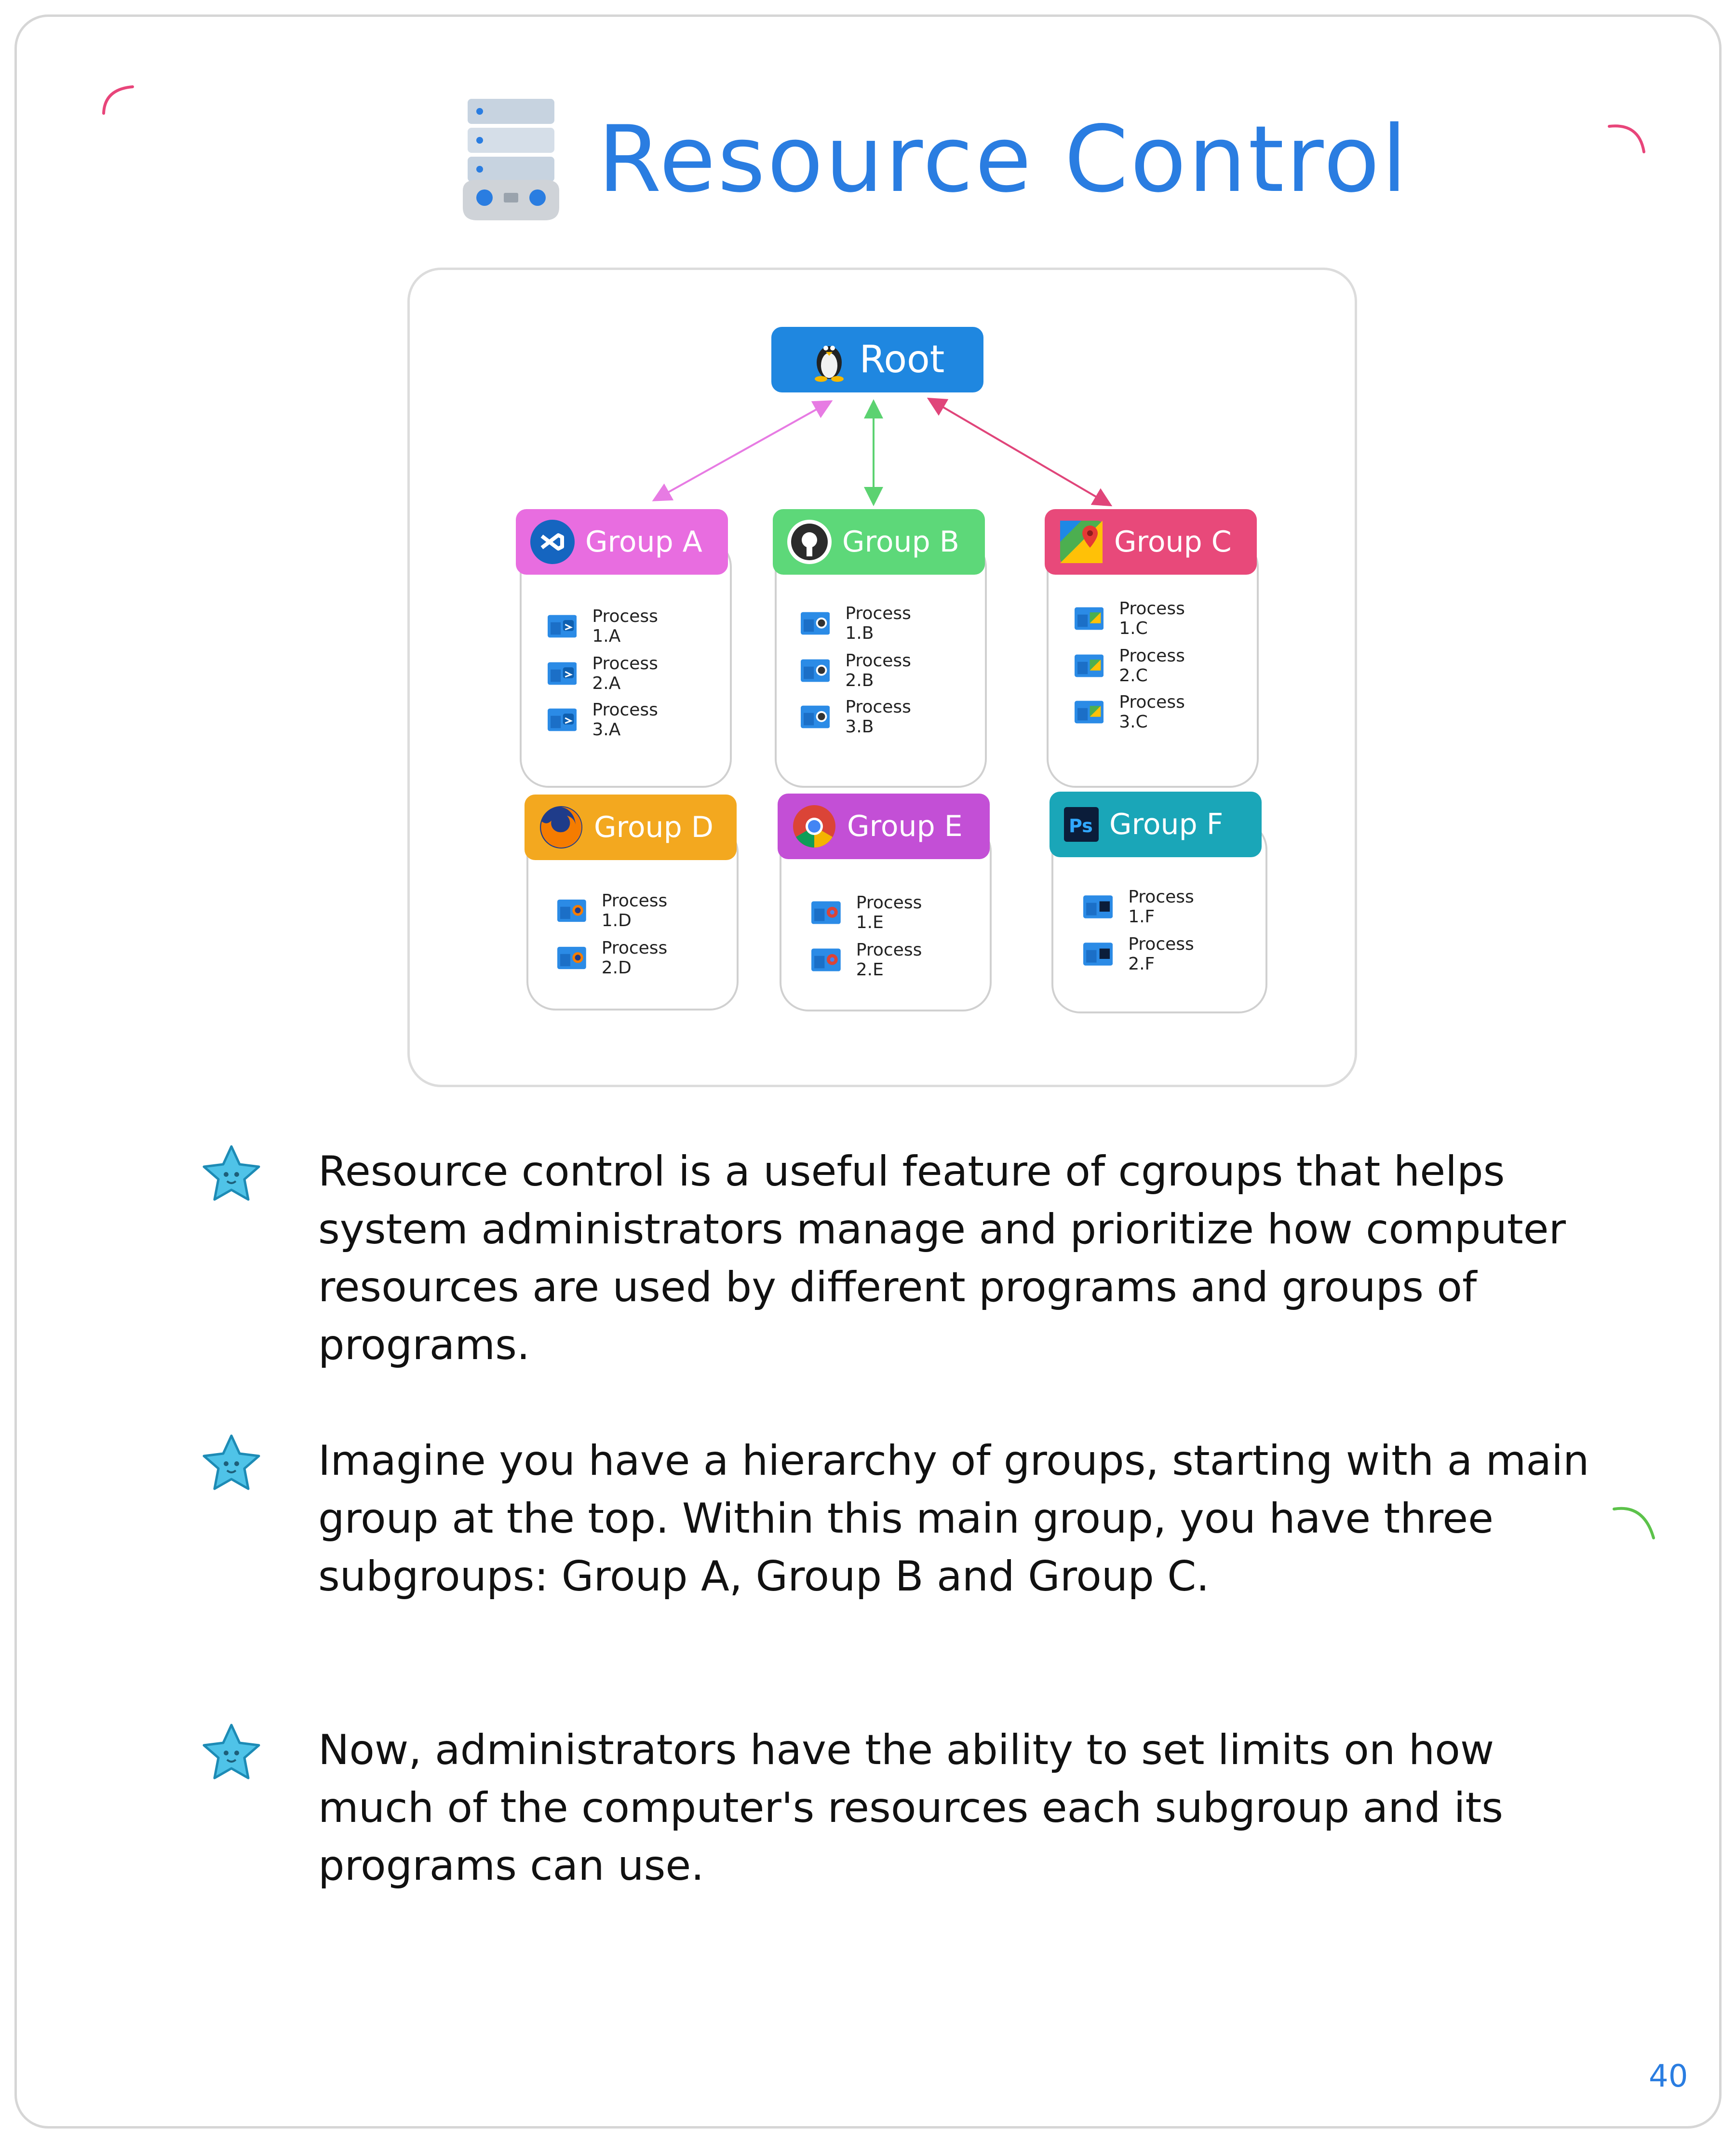  What do you see at coordinates (1143, 907) in the screenshot?
I see `process-item: Process 1.F` at bounding box center [1143, 907].